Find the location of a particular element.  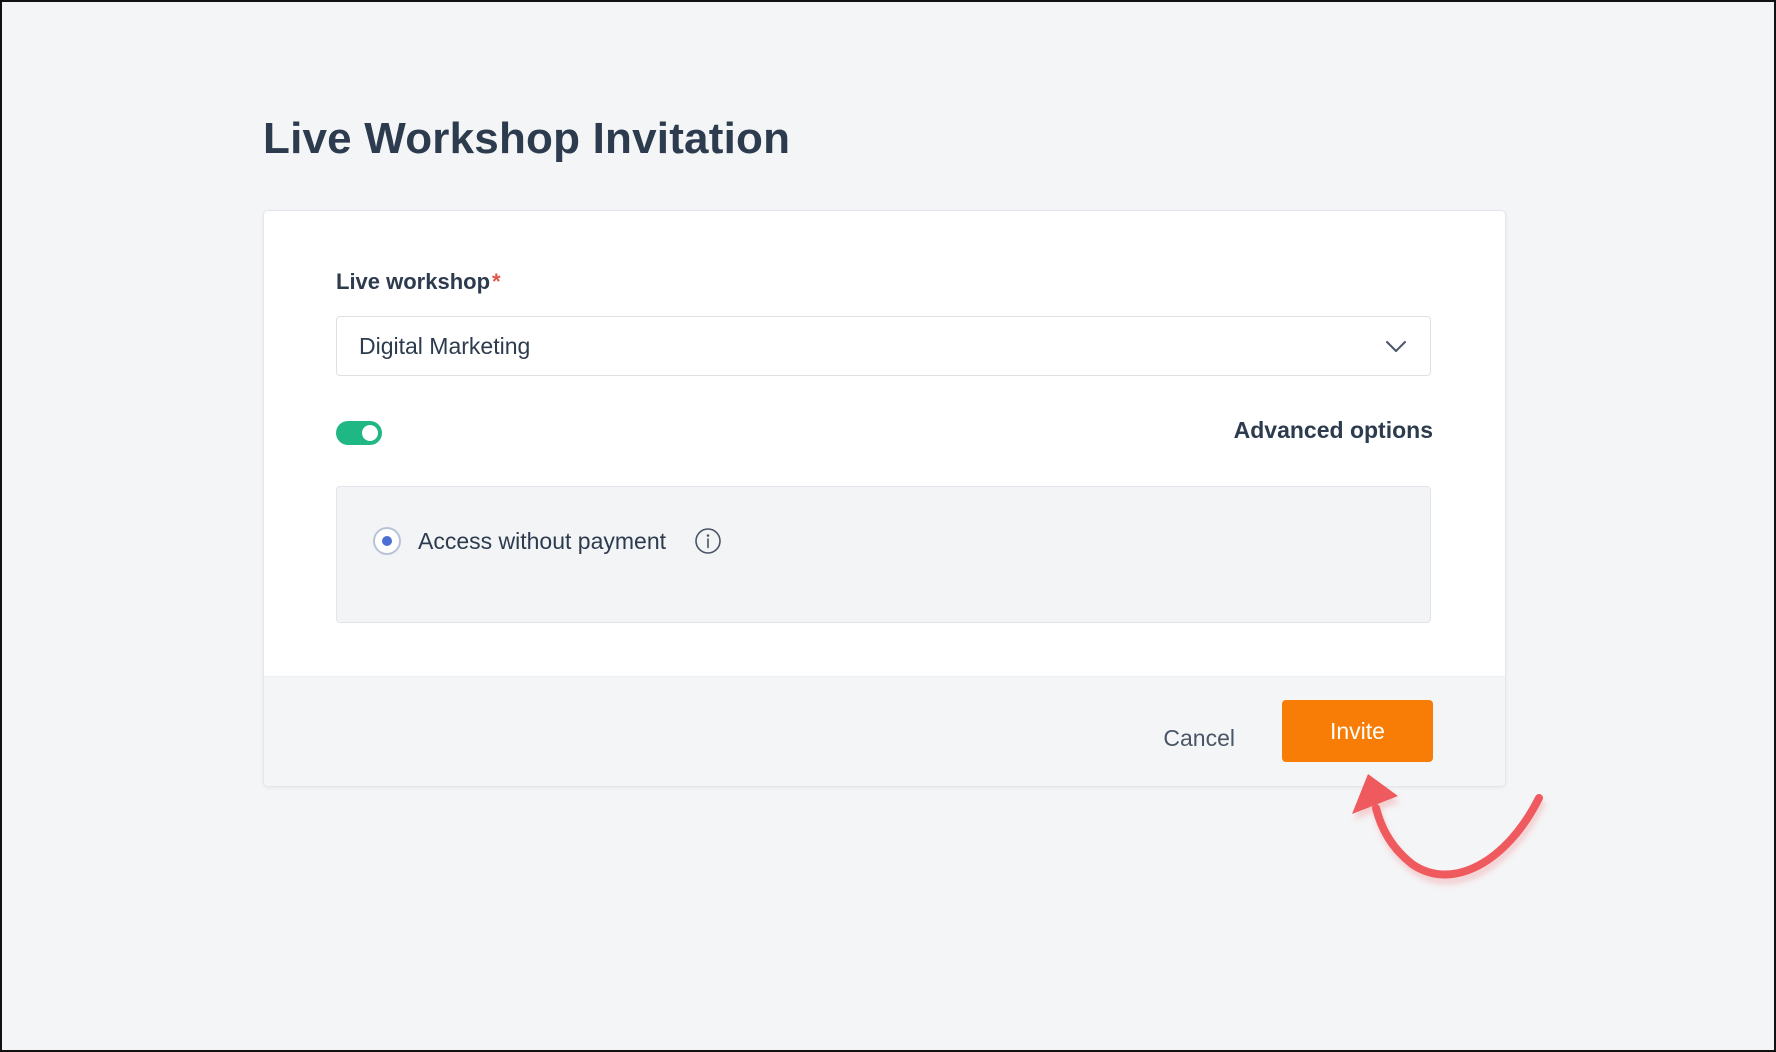

access-without-payment-label: Access without payment is located at coordinates (542, 541).